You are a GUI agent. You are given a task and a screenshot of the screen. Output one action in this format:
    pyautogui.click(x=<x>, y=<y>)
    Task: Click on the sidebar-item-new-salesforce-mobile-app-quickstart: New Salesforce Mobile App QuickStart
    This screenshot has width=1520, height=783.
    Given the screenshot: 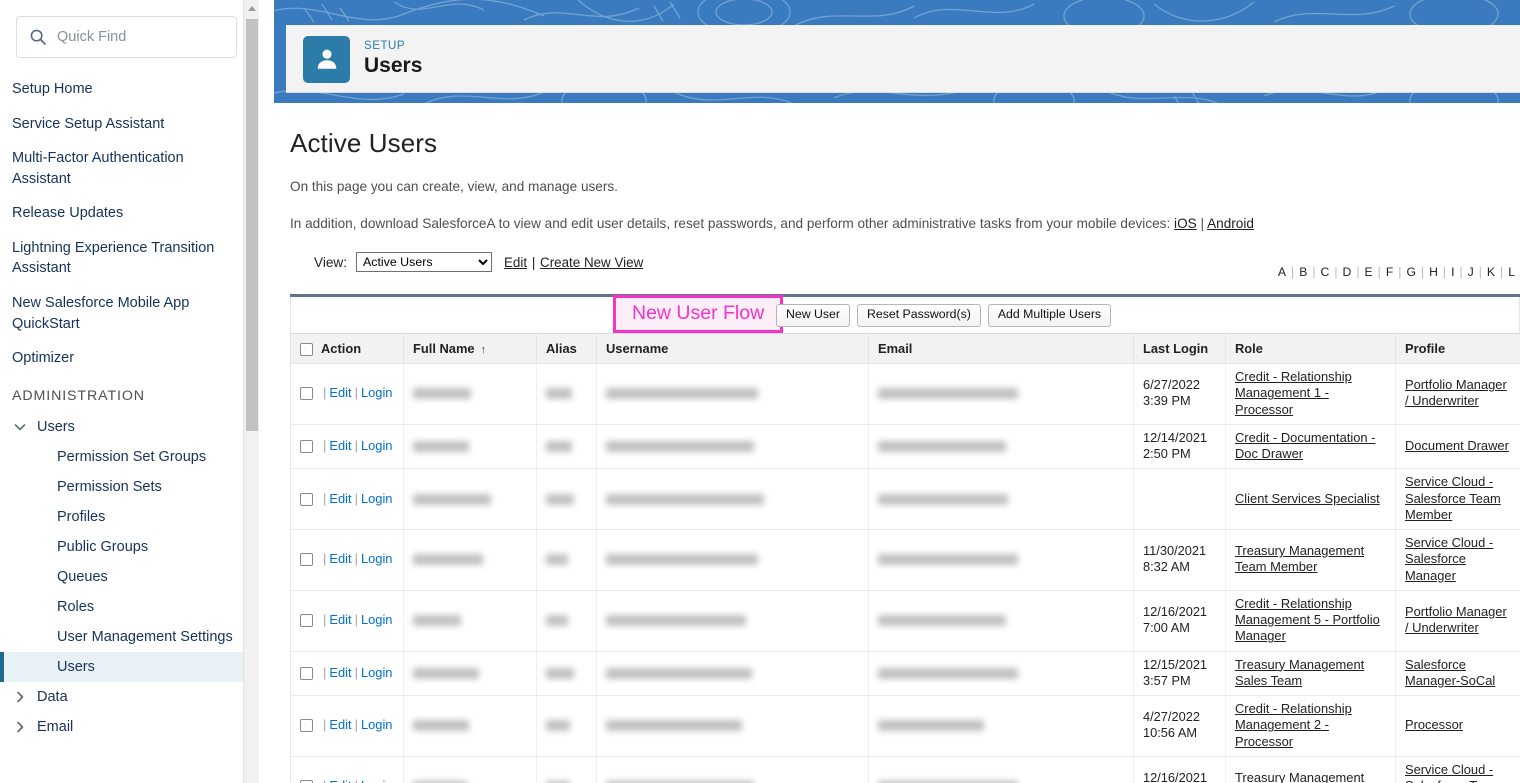 What is the action you would take?
    pyautogui.click(x=129, y=313)
    